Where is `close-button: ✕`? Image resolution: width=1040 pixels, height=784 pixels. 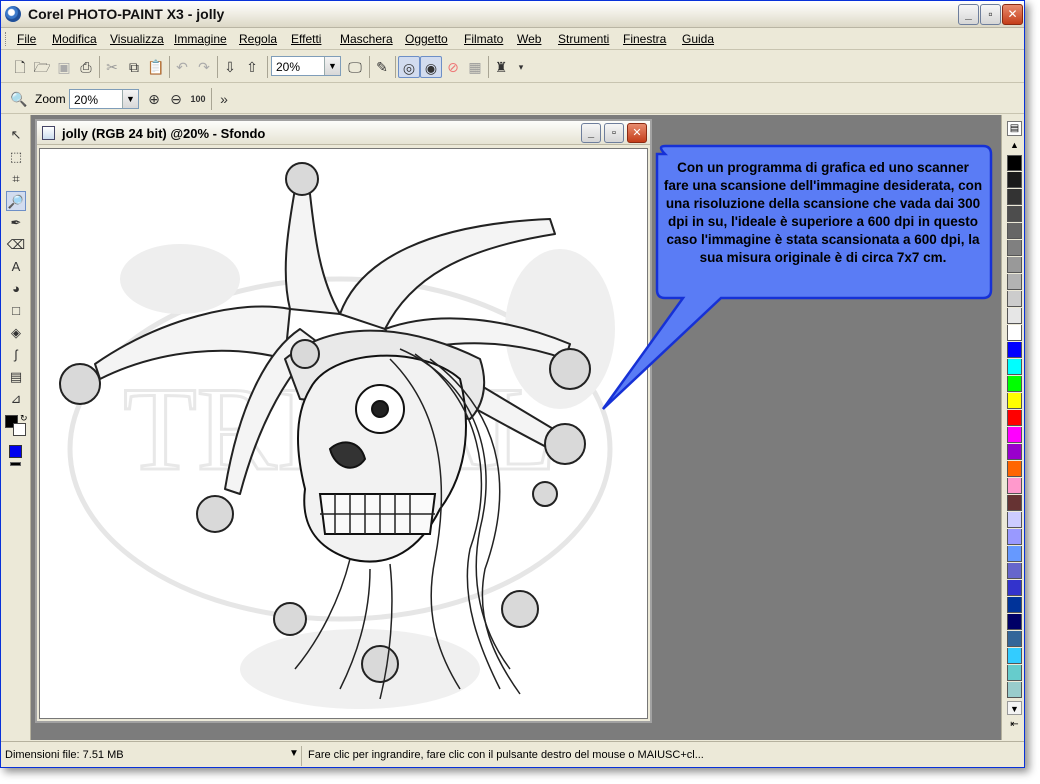
close-button: ✕ is located at coordinates (1012, 14).